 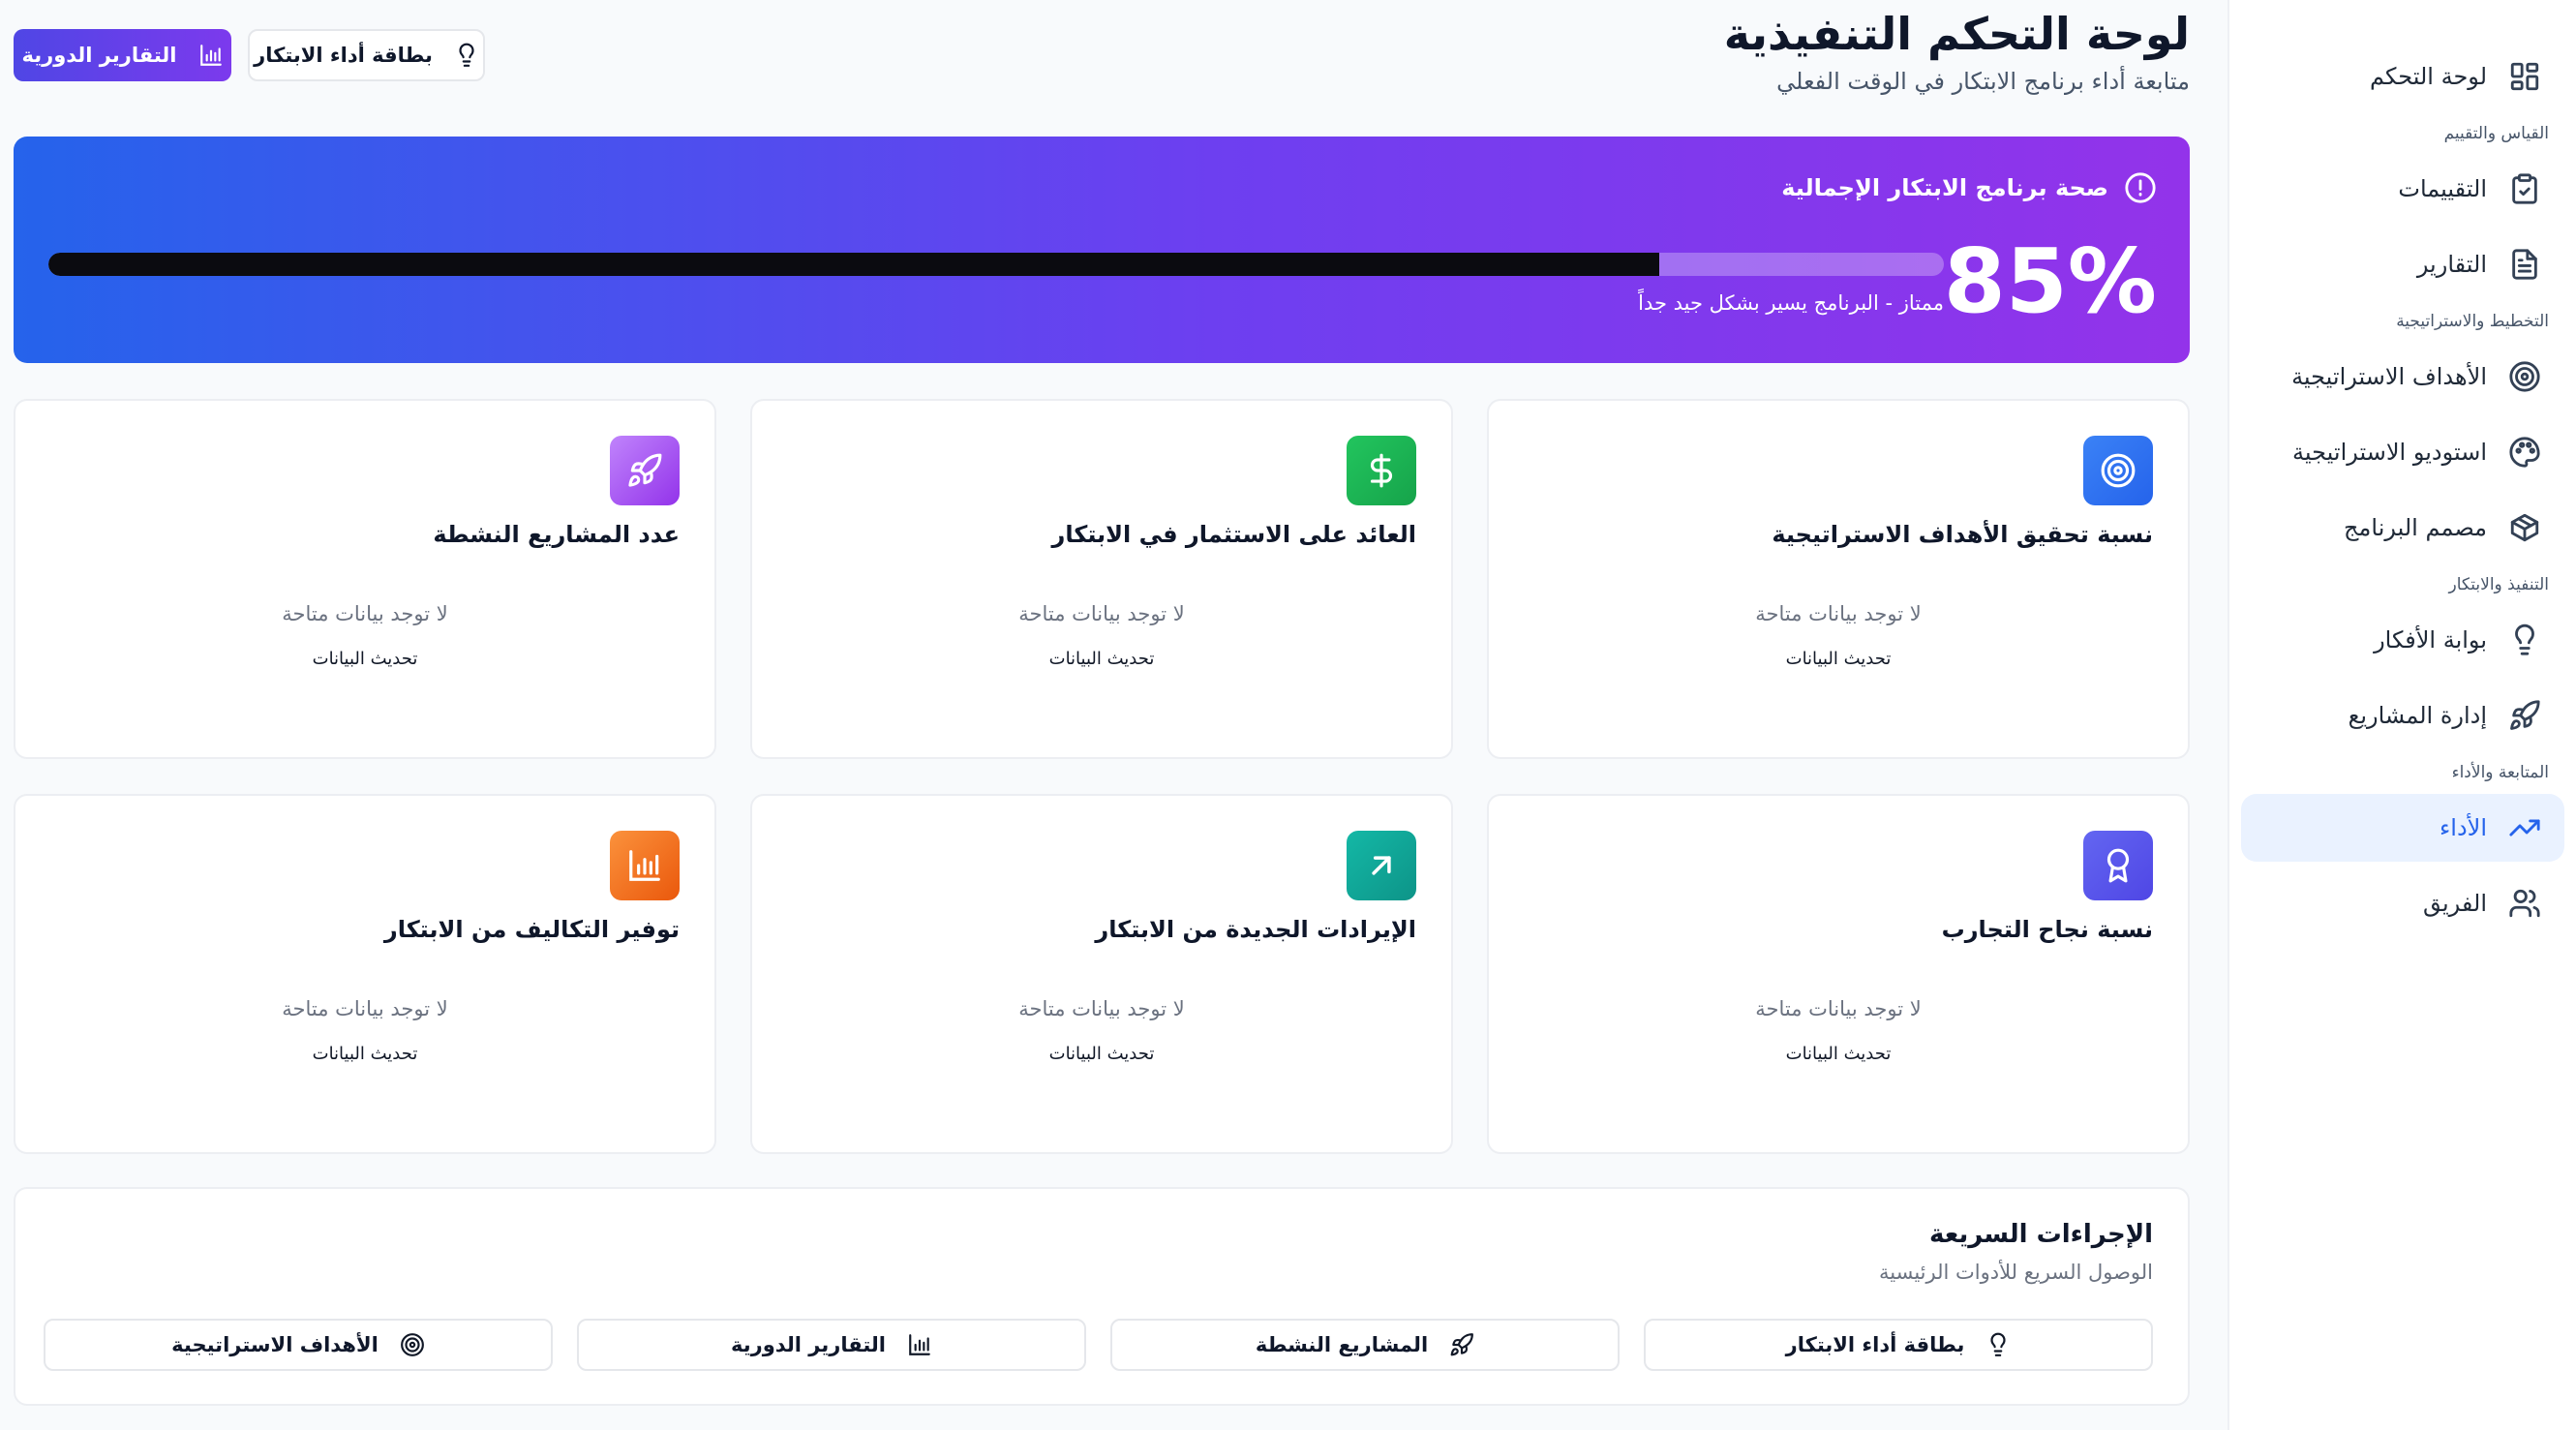 I want to click on clipboard-check-icon, so click(x=2524, y=188).